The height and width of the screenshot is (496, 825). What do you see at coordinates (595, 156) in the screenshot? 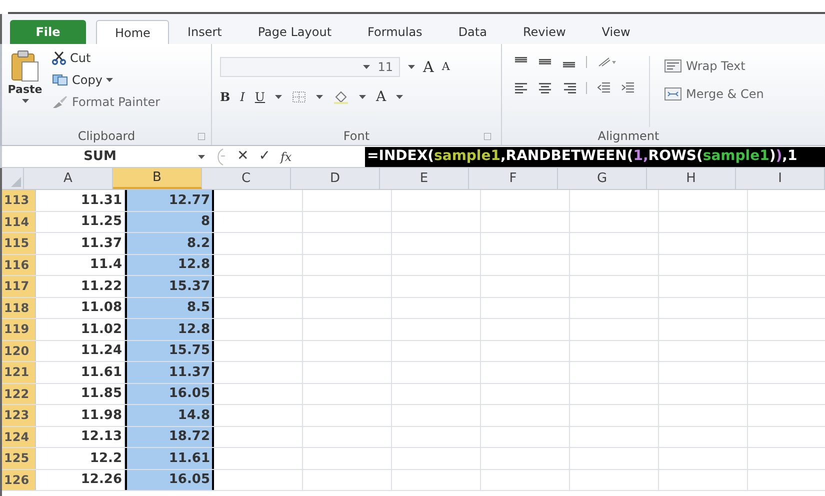
I see `formula-text: =INDEX(sample1,RANDBETWEEN(1,ROWS(sample1)),1` at bounding box center [595, 156].